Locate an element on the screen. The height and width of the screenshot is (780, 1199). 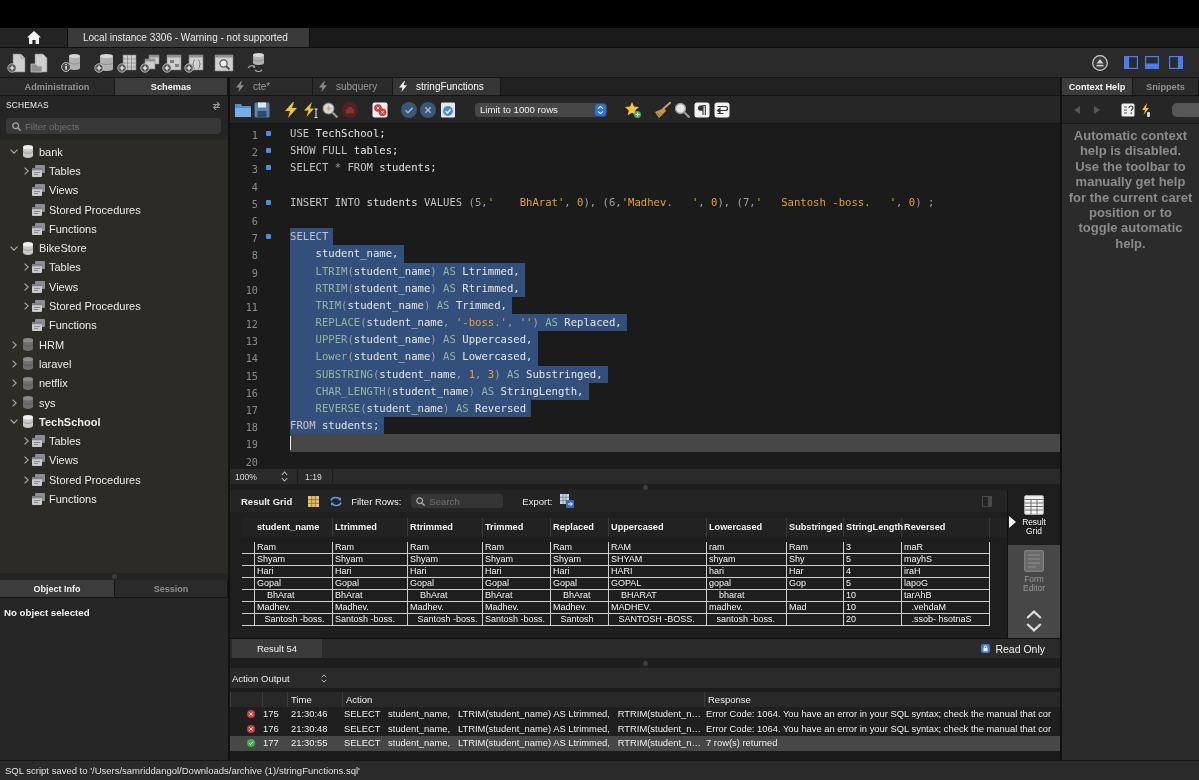
check-circle-icon is located at coordinates (409, 109).